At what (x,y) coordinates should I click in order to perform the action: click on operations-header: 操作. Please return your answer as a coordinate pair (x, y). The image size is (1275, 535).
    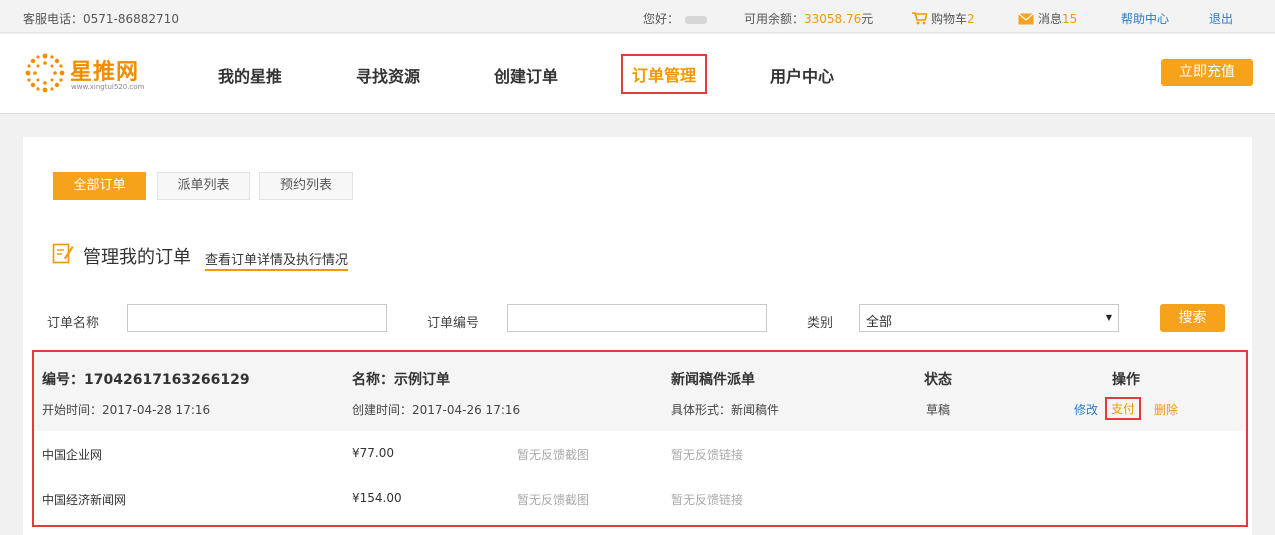
    Looking at the image, I should click on (1126, 380).